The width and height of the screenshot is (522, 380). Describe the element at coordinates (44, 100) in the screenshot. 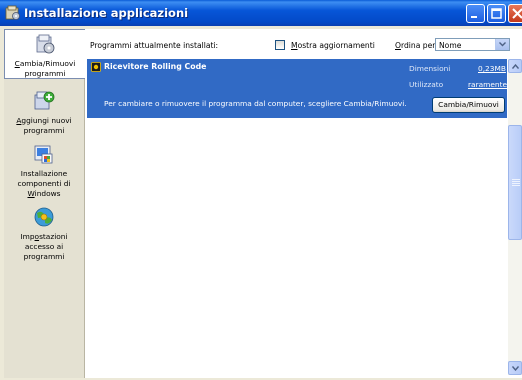

I see `add-programs-icon` at that location.